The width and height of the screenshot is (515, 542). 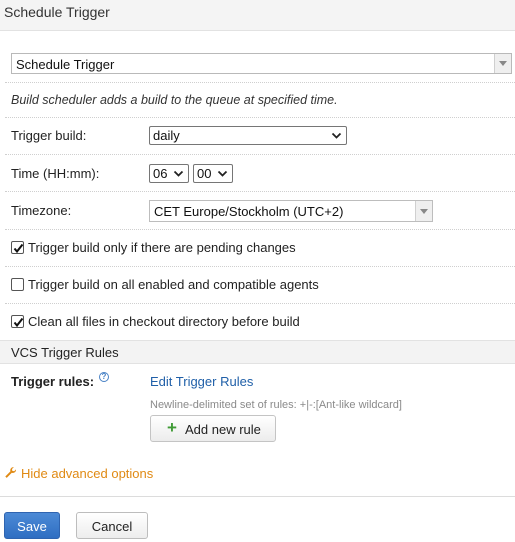 I want to click on cancel-button: Cancel, so click(x=112, y=525).